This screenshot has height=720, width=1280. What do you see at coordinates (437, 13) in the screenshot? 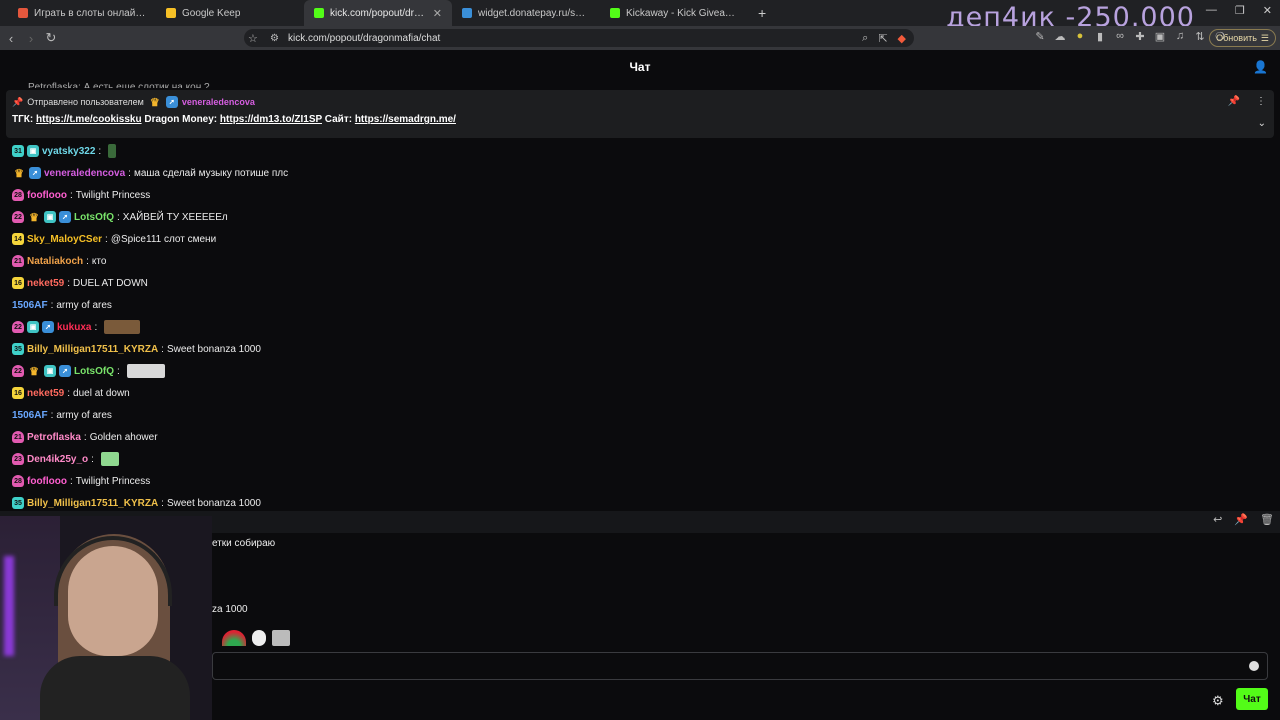
I see `close-tab-icon: ✕` at bounding box center [437, 13].